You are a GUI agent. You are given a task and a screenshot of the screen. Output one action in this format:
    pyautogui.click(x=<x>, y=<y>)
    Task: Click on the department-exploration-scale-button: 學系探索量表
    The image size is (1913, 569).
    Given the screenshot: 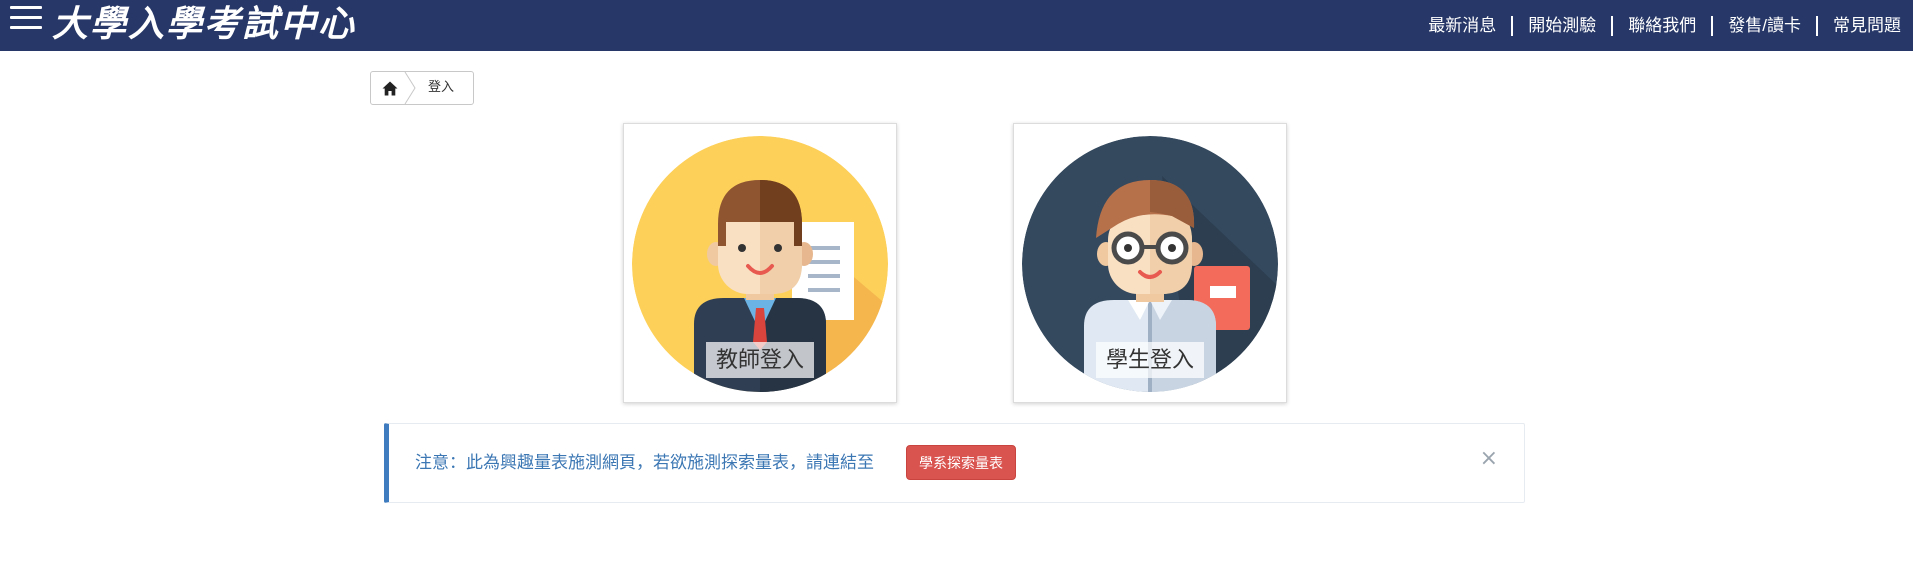 What is the action you would take?
    pyautogui.click(x=961, y=462)
    